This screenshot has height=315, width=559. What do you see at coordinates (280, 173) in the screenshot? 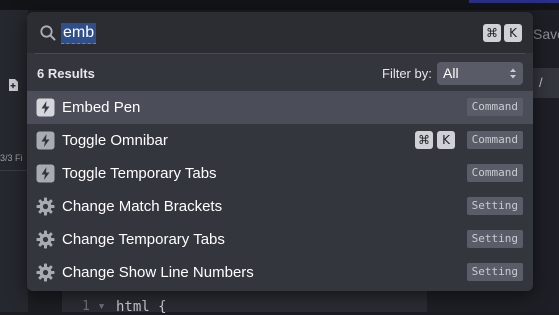
I see `result-item-toggle-temporary-tabs: Toggle Temporary Tabs Command` at bounding box center [280, 173].